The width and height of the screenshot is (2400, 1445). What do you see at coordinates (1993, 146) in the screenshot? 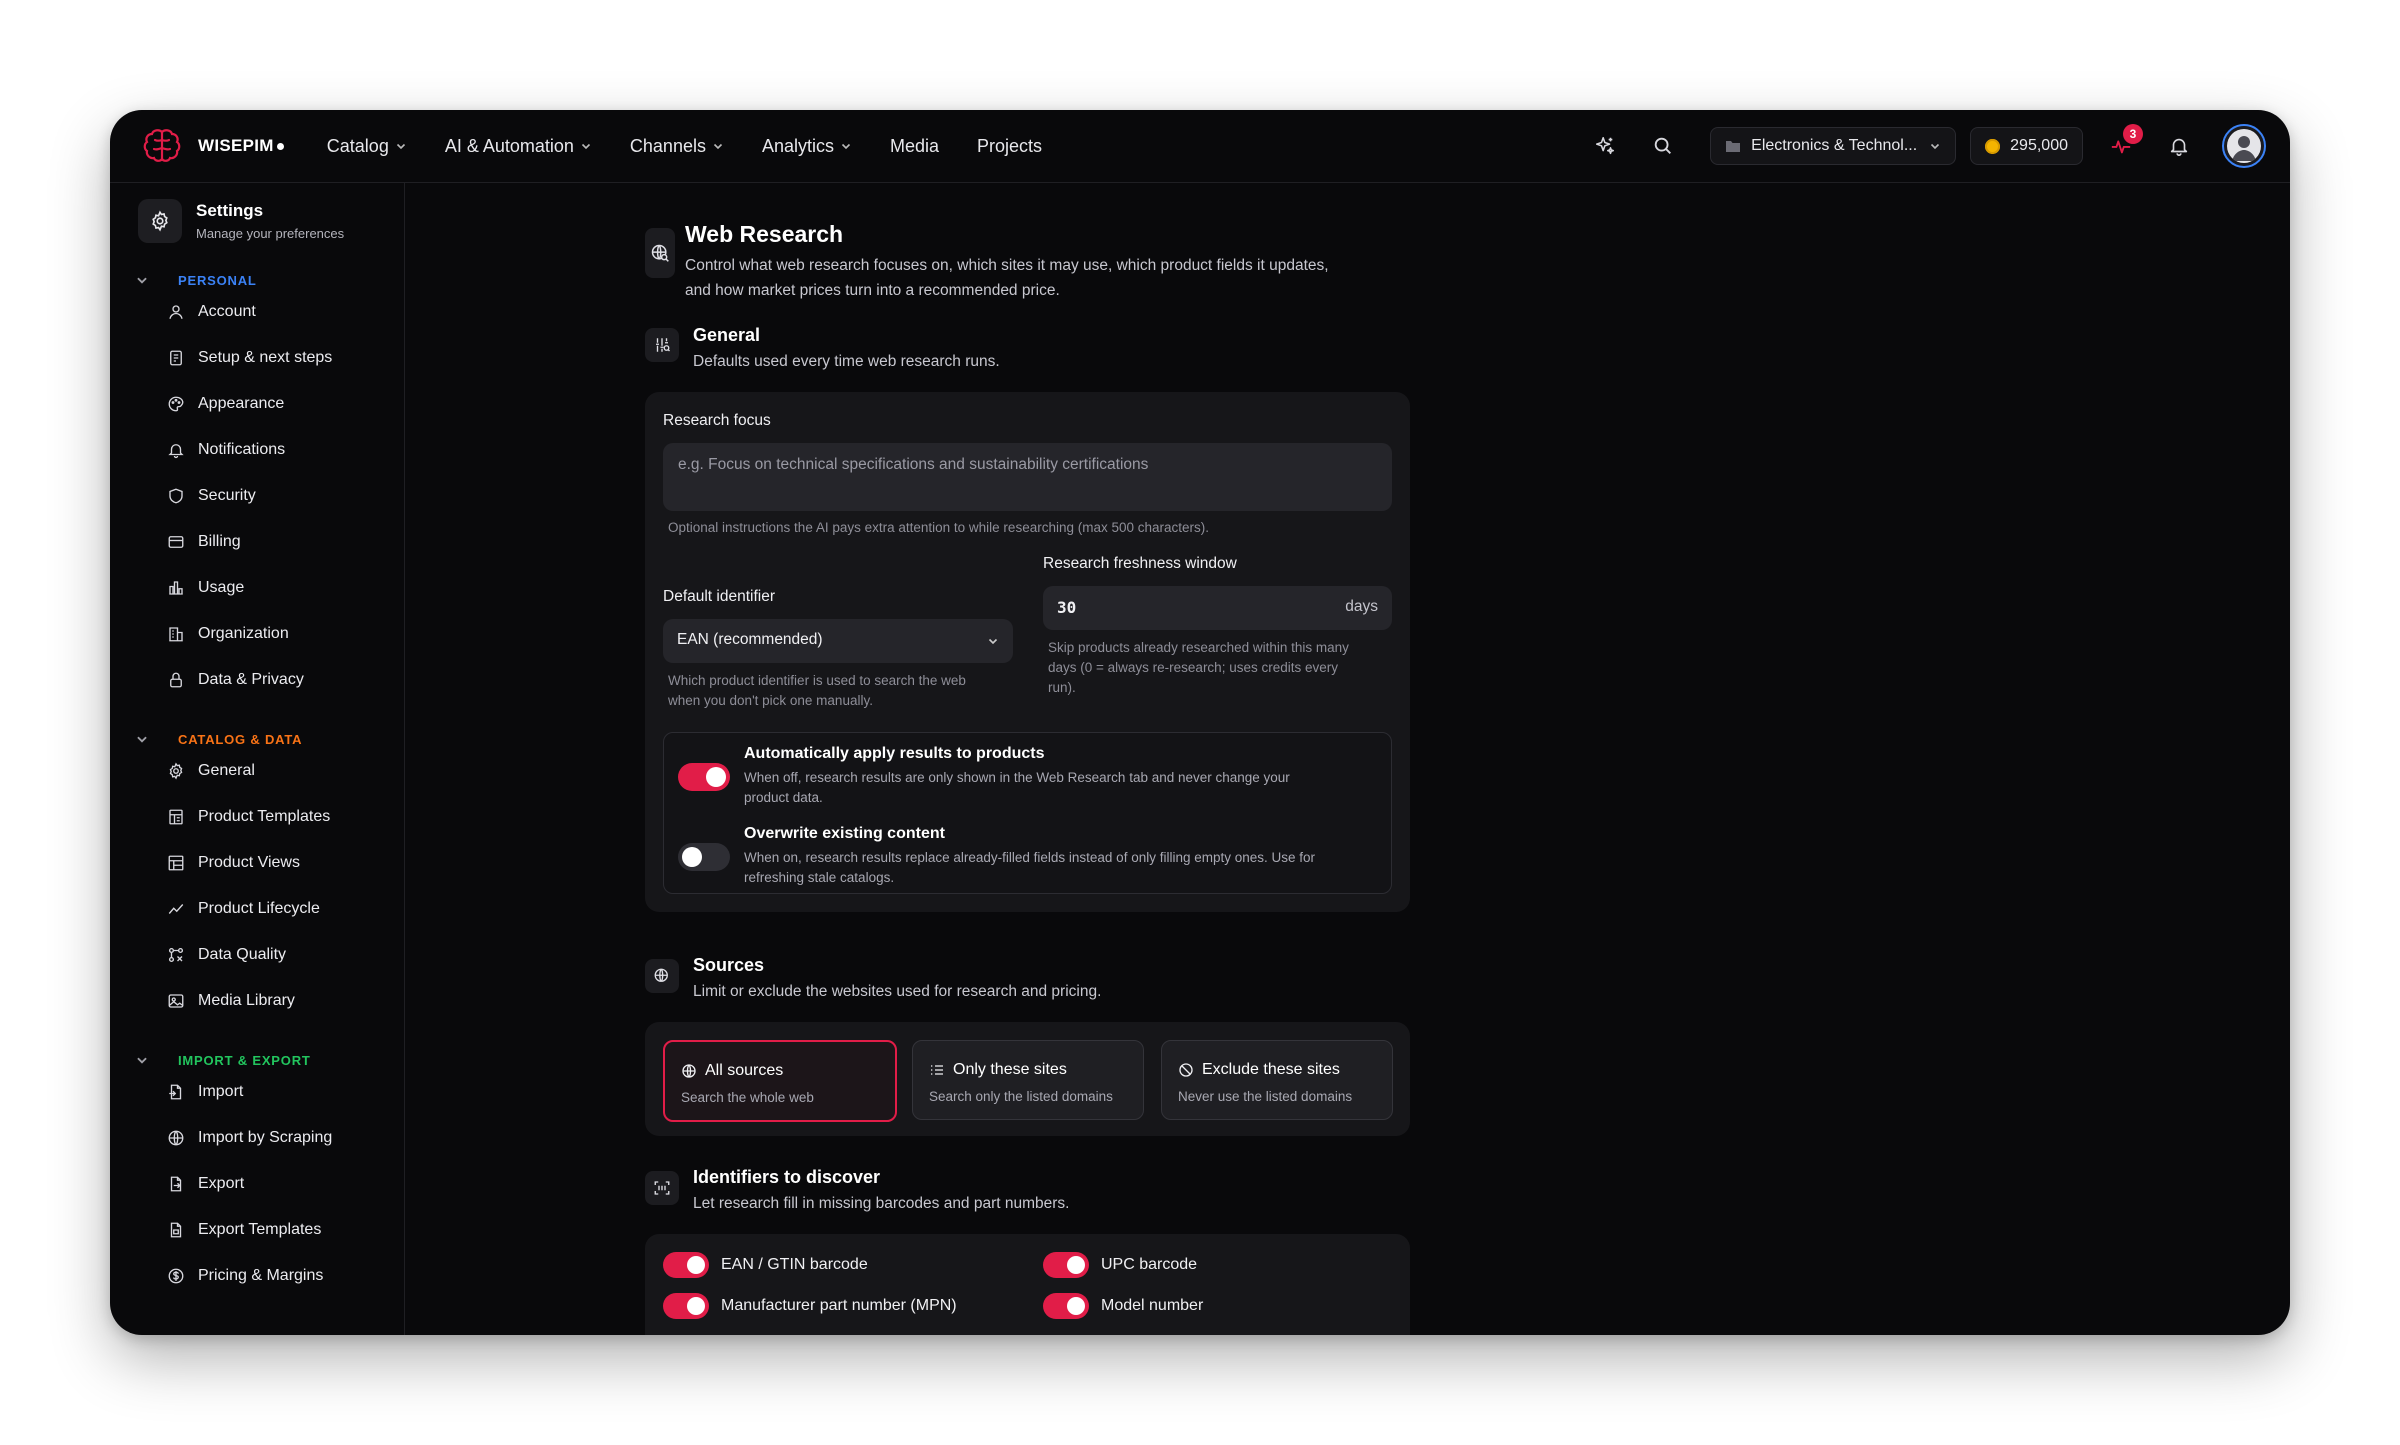
I see `coin-icon` at bounding box center [1993, 146].